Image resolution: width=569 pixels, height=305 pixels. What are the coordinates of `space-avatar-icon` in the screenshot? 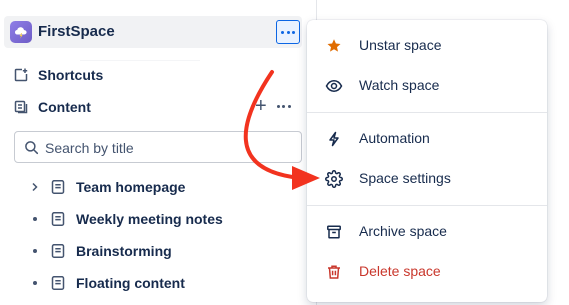 It's located at (21, 32).